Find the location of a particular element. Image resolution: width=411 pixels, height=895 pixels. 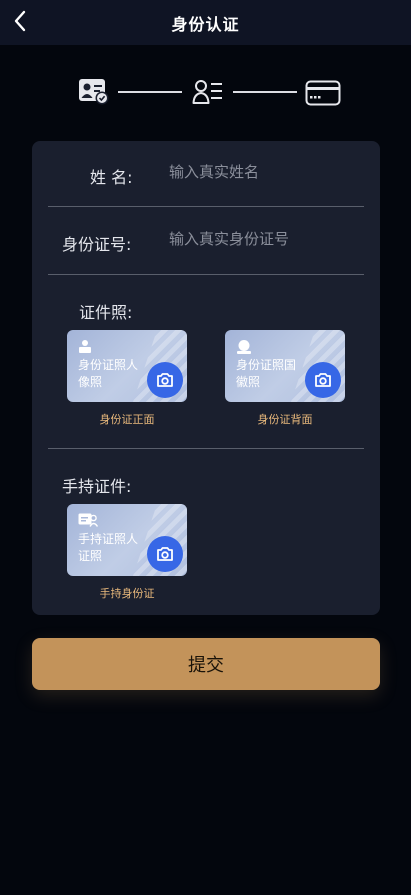

id-front-caption: 身份证正面 is located at coordinates (127, 419).